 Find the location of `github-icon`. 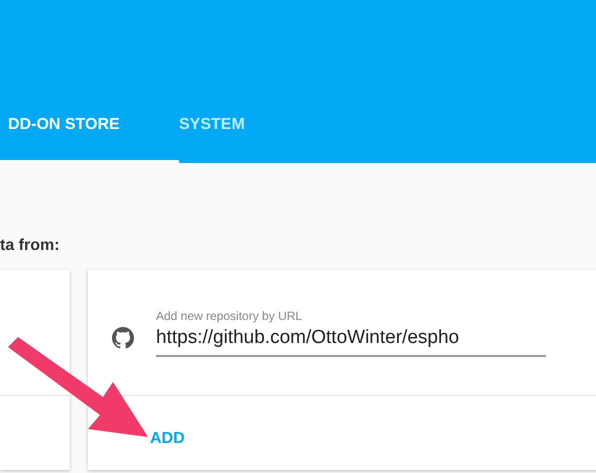

github-icon is located at coordinates (123, 337).